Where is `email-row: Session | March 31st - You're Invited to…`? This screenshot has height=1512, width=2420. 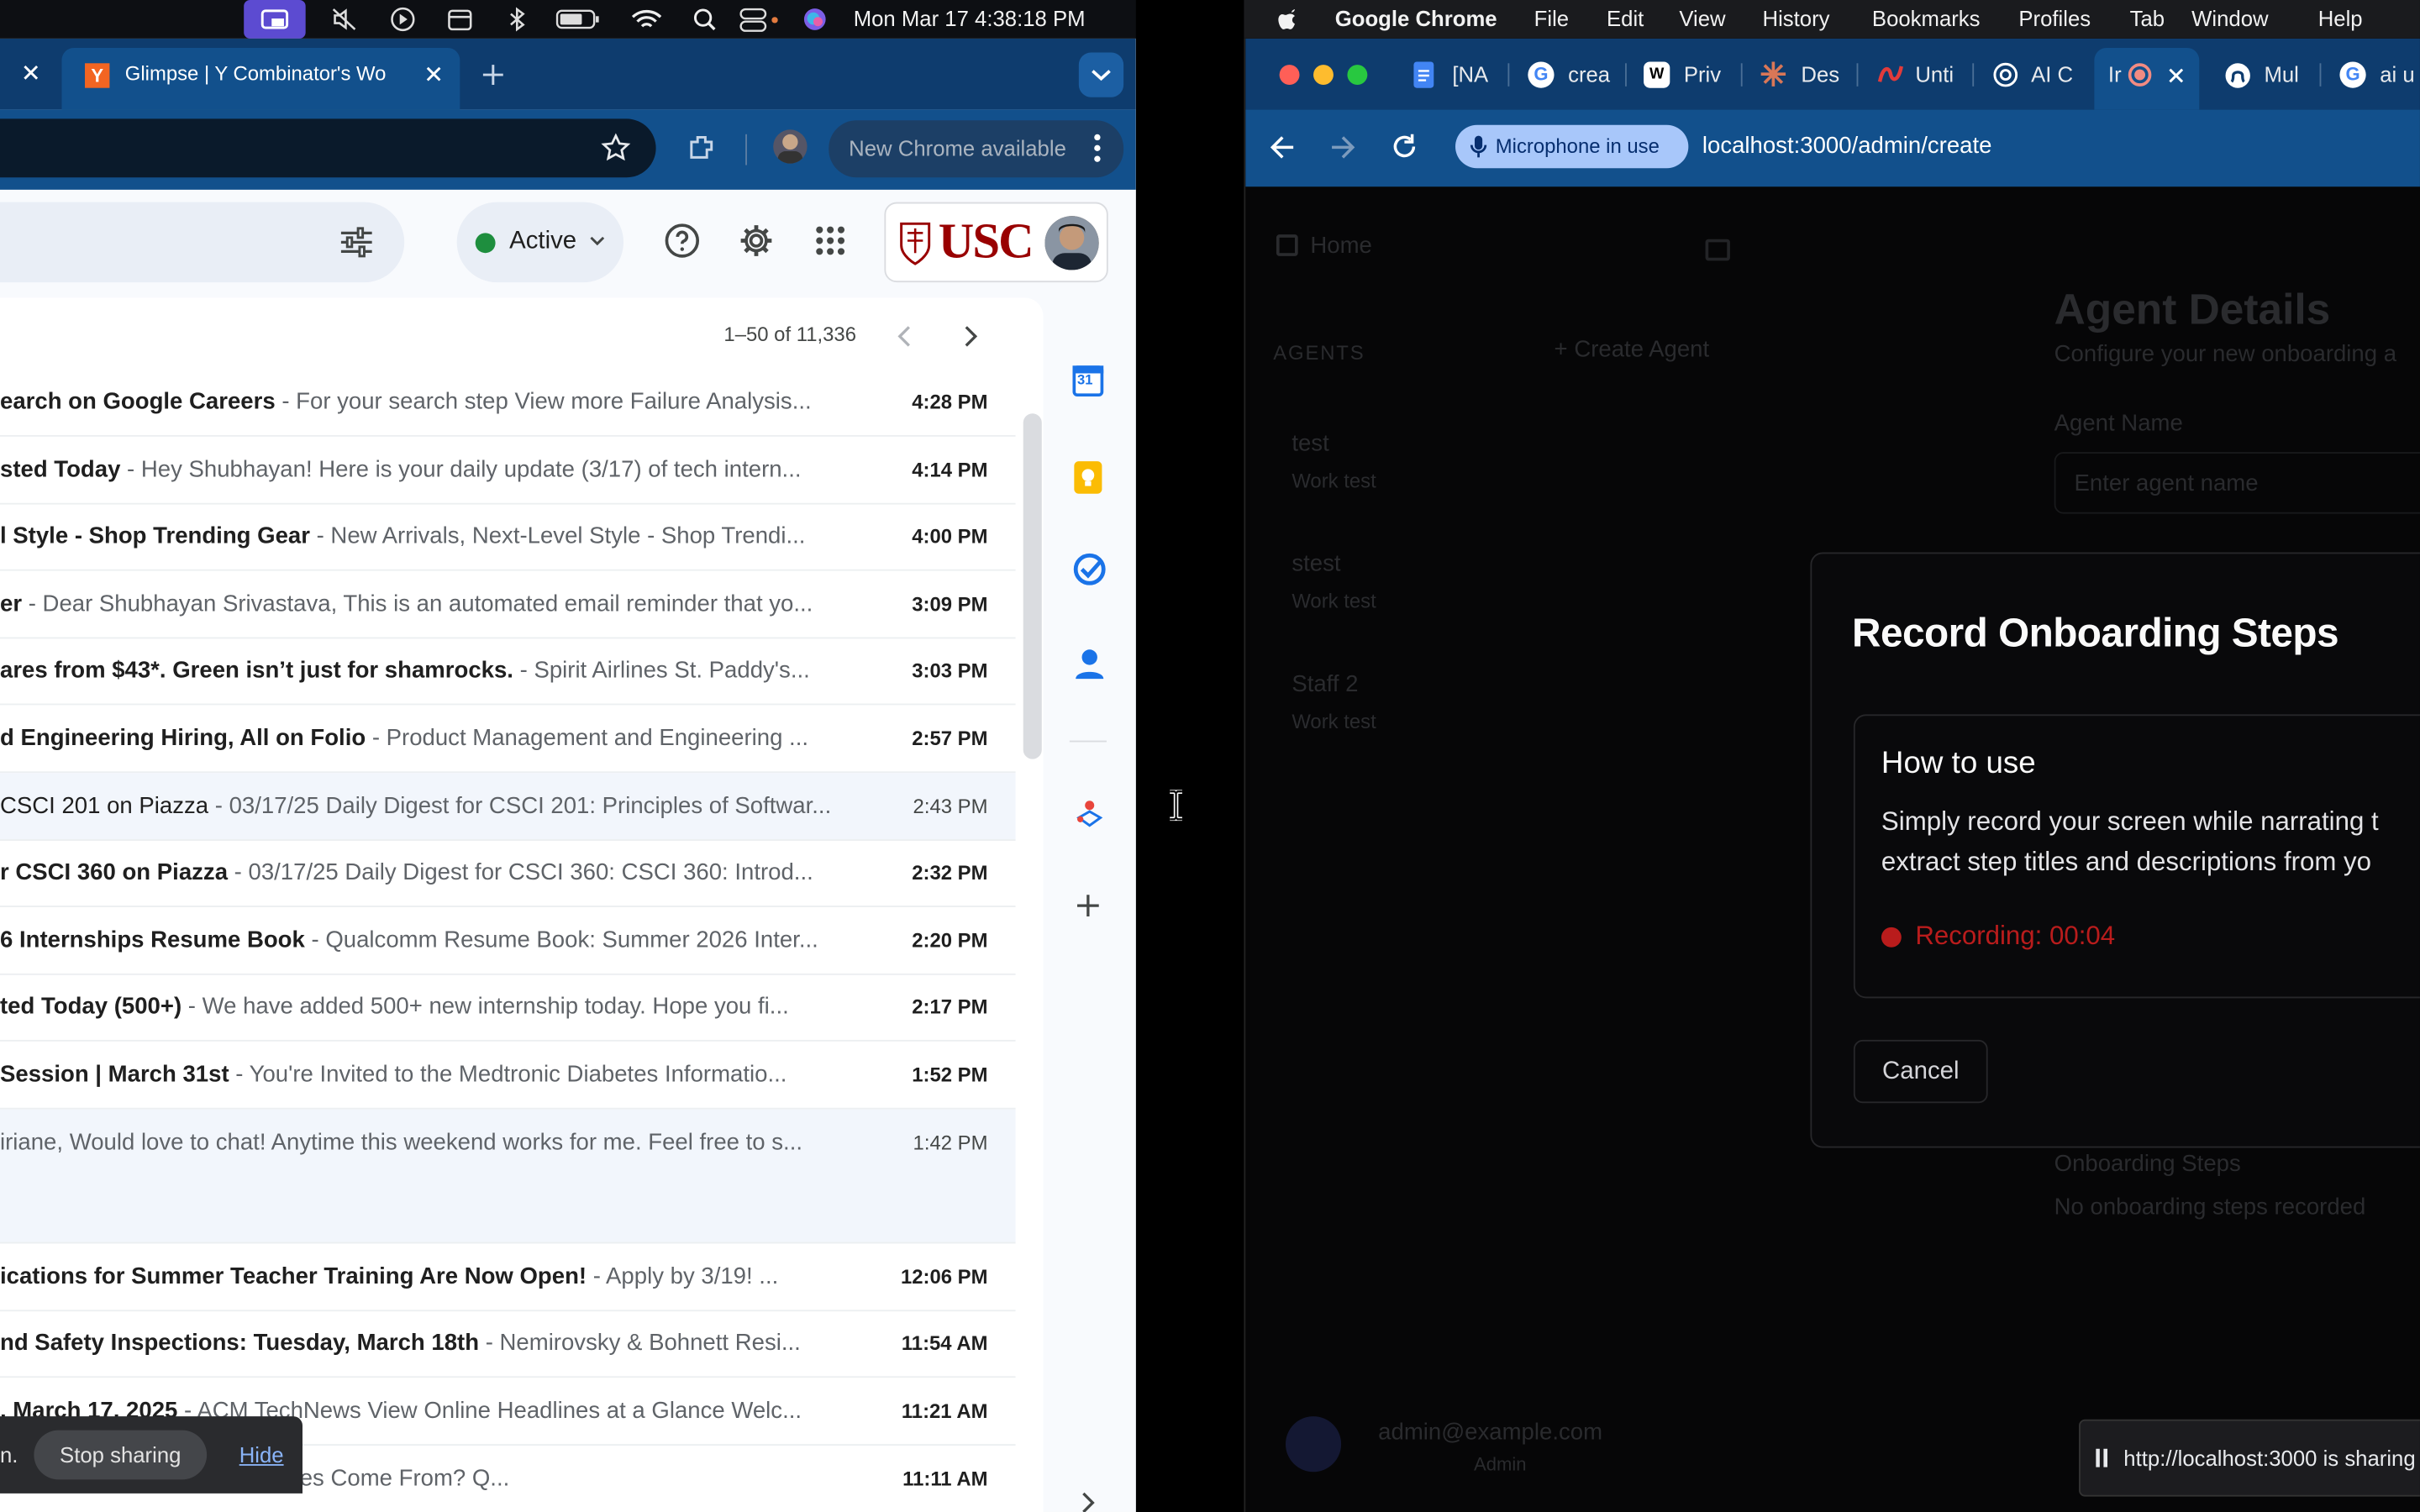
email-row: Session | March 31st - You're Invited to… is located at coordinates (508, 1076).